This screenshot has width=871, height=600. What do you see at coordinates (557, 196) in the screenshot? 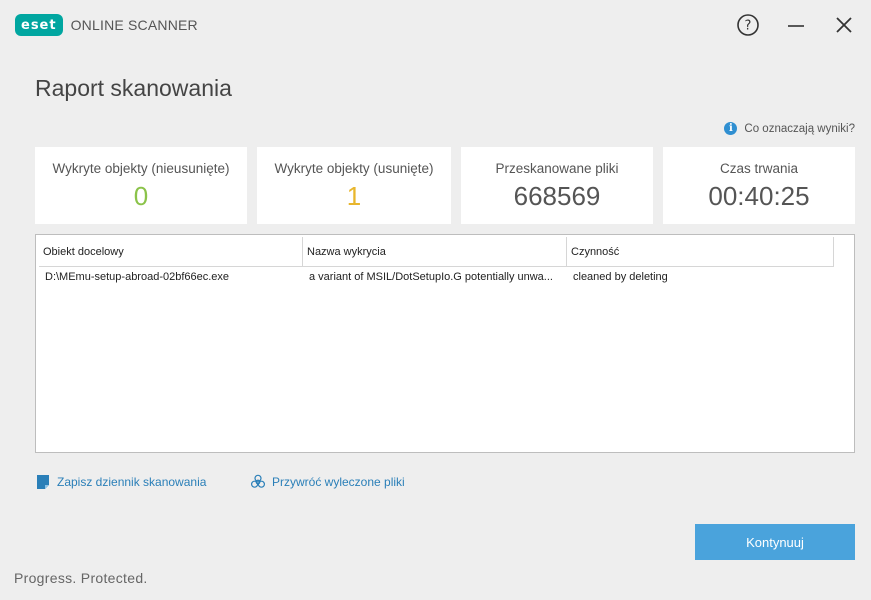
I see `stat-value: 668569` at bounding box center [557, 196].